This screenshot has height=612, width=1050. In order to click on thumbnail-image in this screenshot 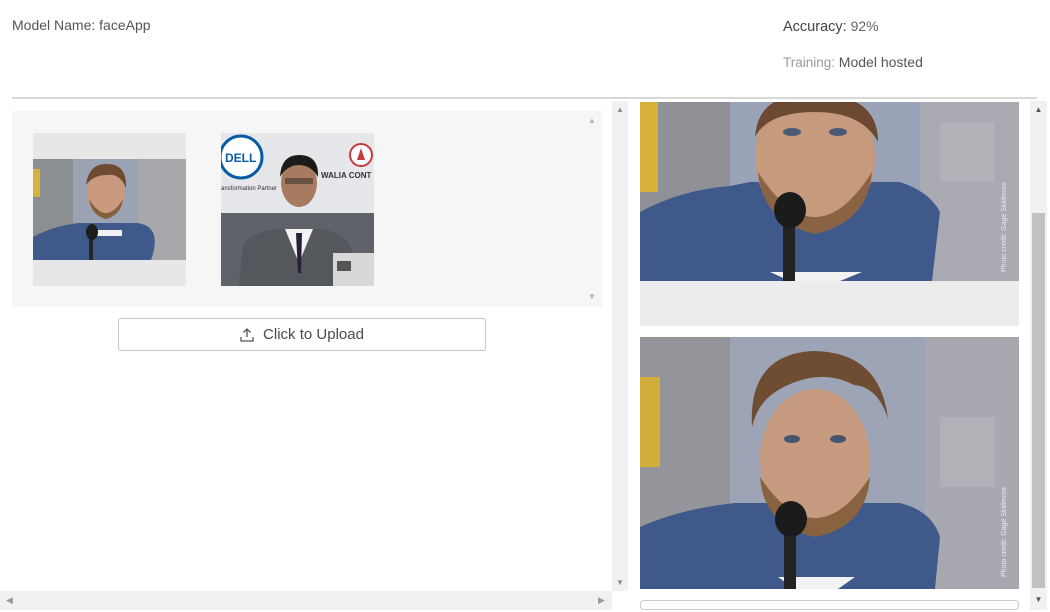, I will do `click(109, 209)`.